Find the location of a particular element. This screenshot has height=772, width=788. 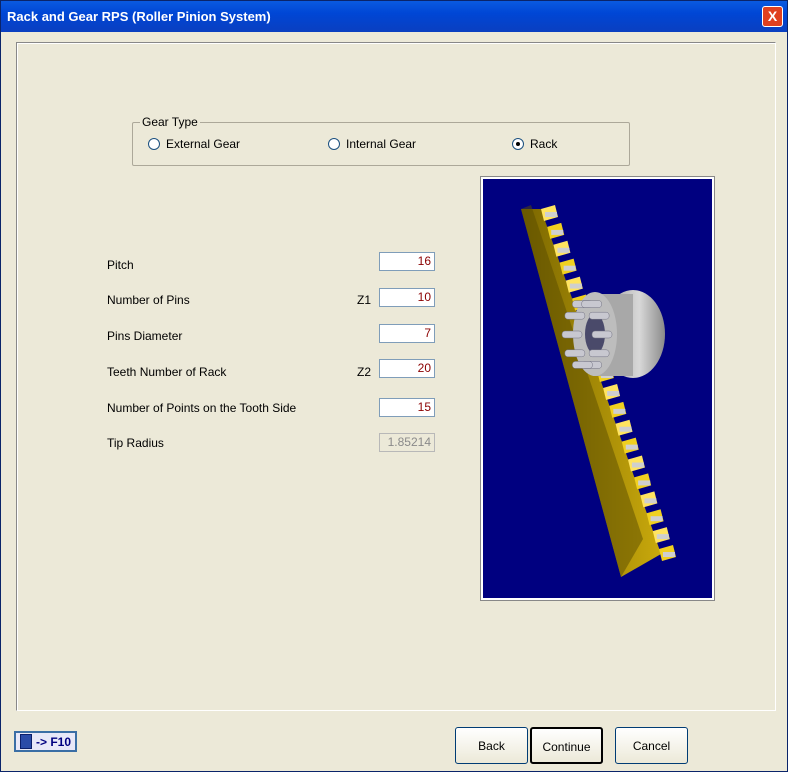

points-tooth-side-label: Number of Points on the Tooth Side is located at coordinates (202, 408).